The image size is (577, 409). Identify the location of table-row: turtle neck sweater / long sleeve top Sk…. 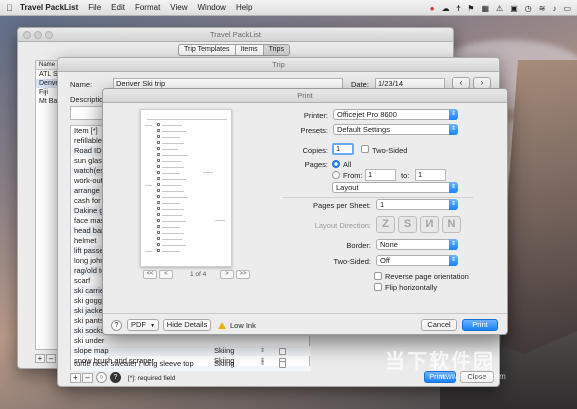
(191, 364).